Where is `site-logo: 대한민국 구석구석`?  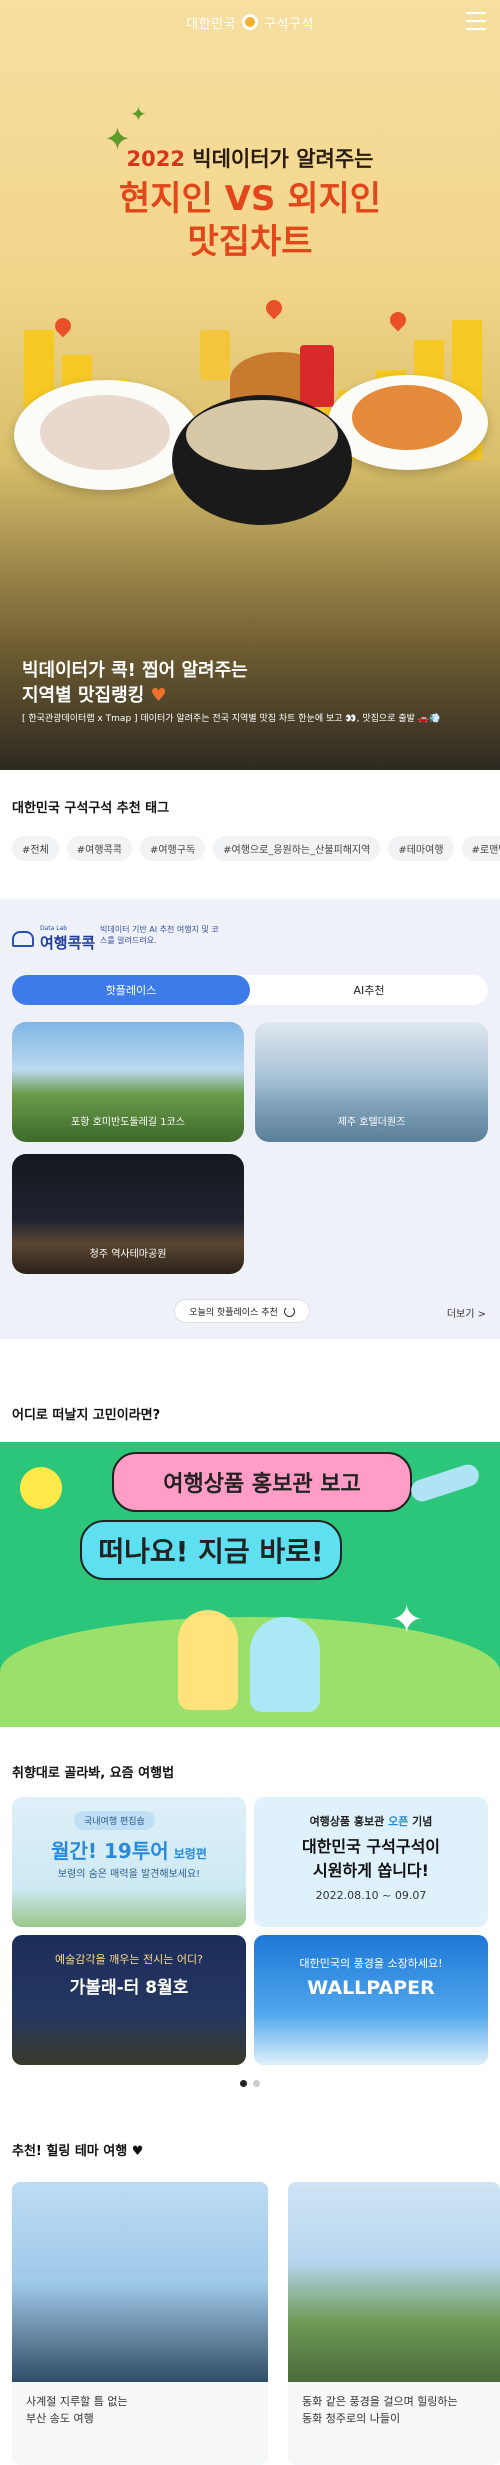
site-logo: 대한민국 구석구석 is located at coordinates (250, 22).